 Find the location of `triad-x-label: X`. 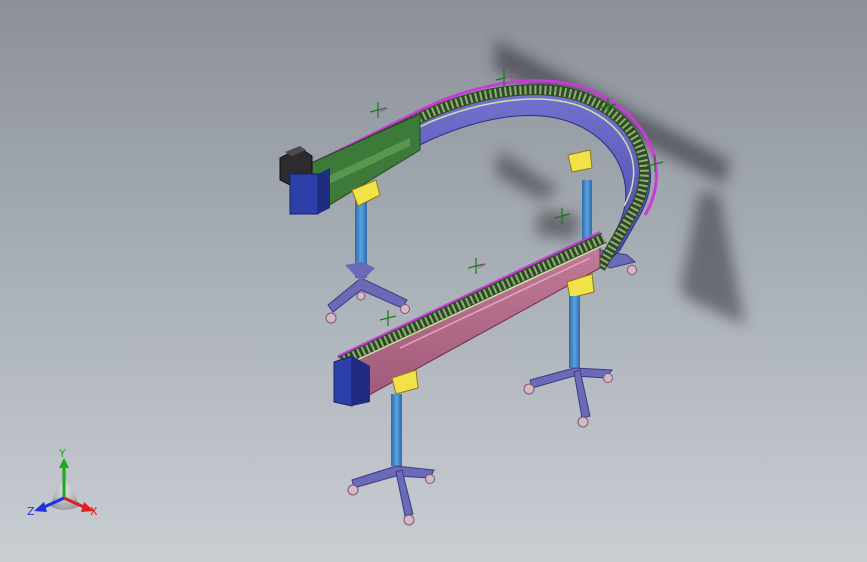

triad-x-label: X is located at coordinates (94, 511).